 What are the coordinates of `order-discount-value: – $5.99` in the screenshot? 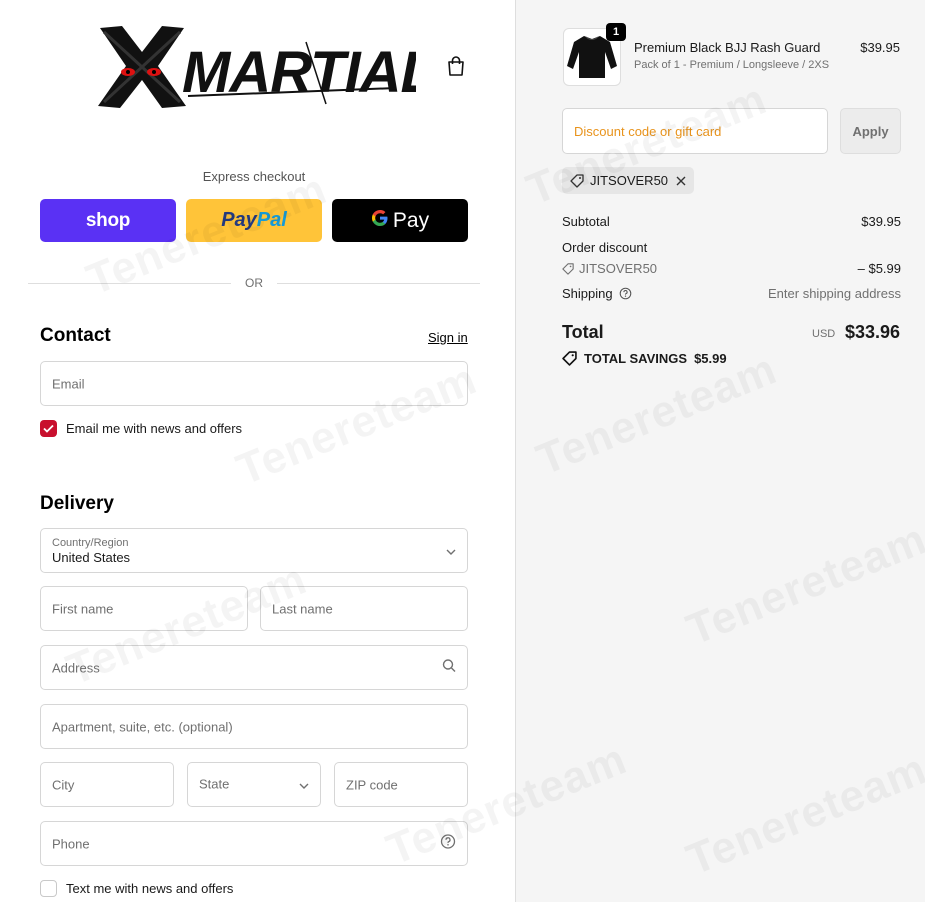 It's located at (879, 268).